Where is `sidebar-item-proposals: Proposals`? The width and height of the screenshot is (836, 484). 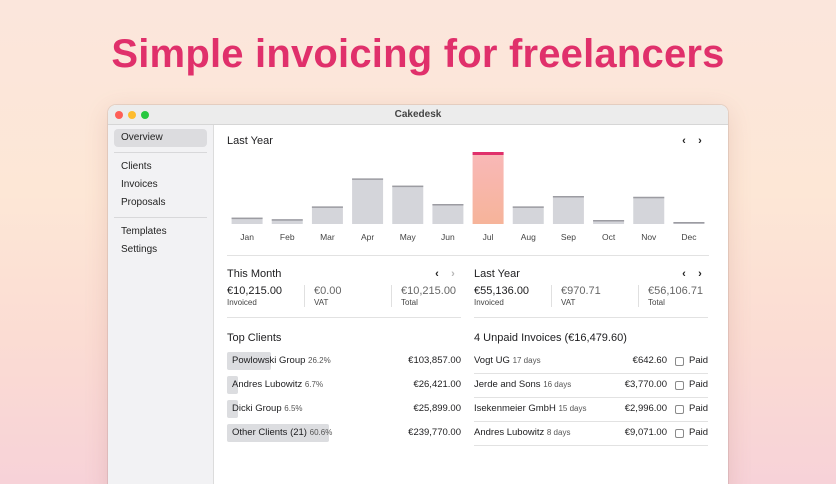
sidebar-item-proposals: Proposals is located at coordinates (160, 203).